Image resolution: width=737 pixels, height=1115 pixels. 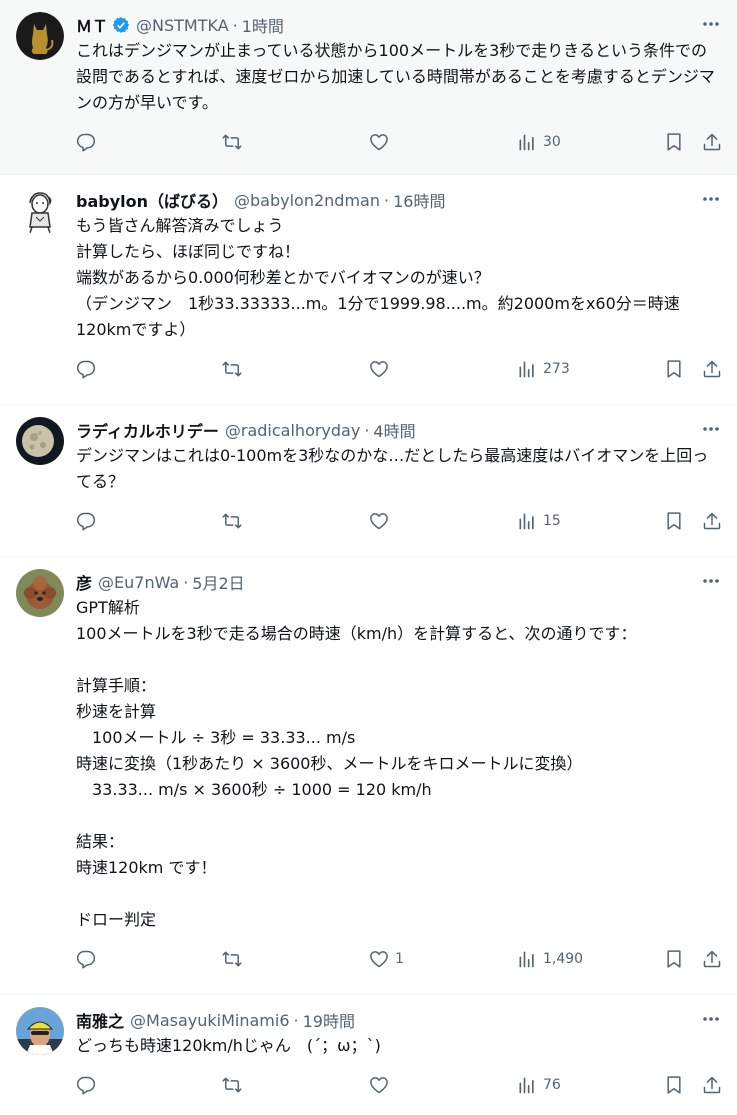 I want to click on display-name: ラディカルホリデー, so click(x=147, y=430).